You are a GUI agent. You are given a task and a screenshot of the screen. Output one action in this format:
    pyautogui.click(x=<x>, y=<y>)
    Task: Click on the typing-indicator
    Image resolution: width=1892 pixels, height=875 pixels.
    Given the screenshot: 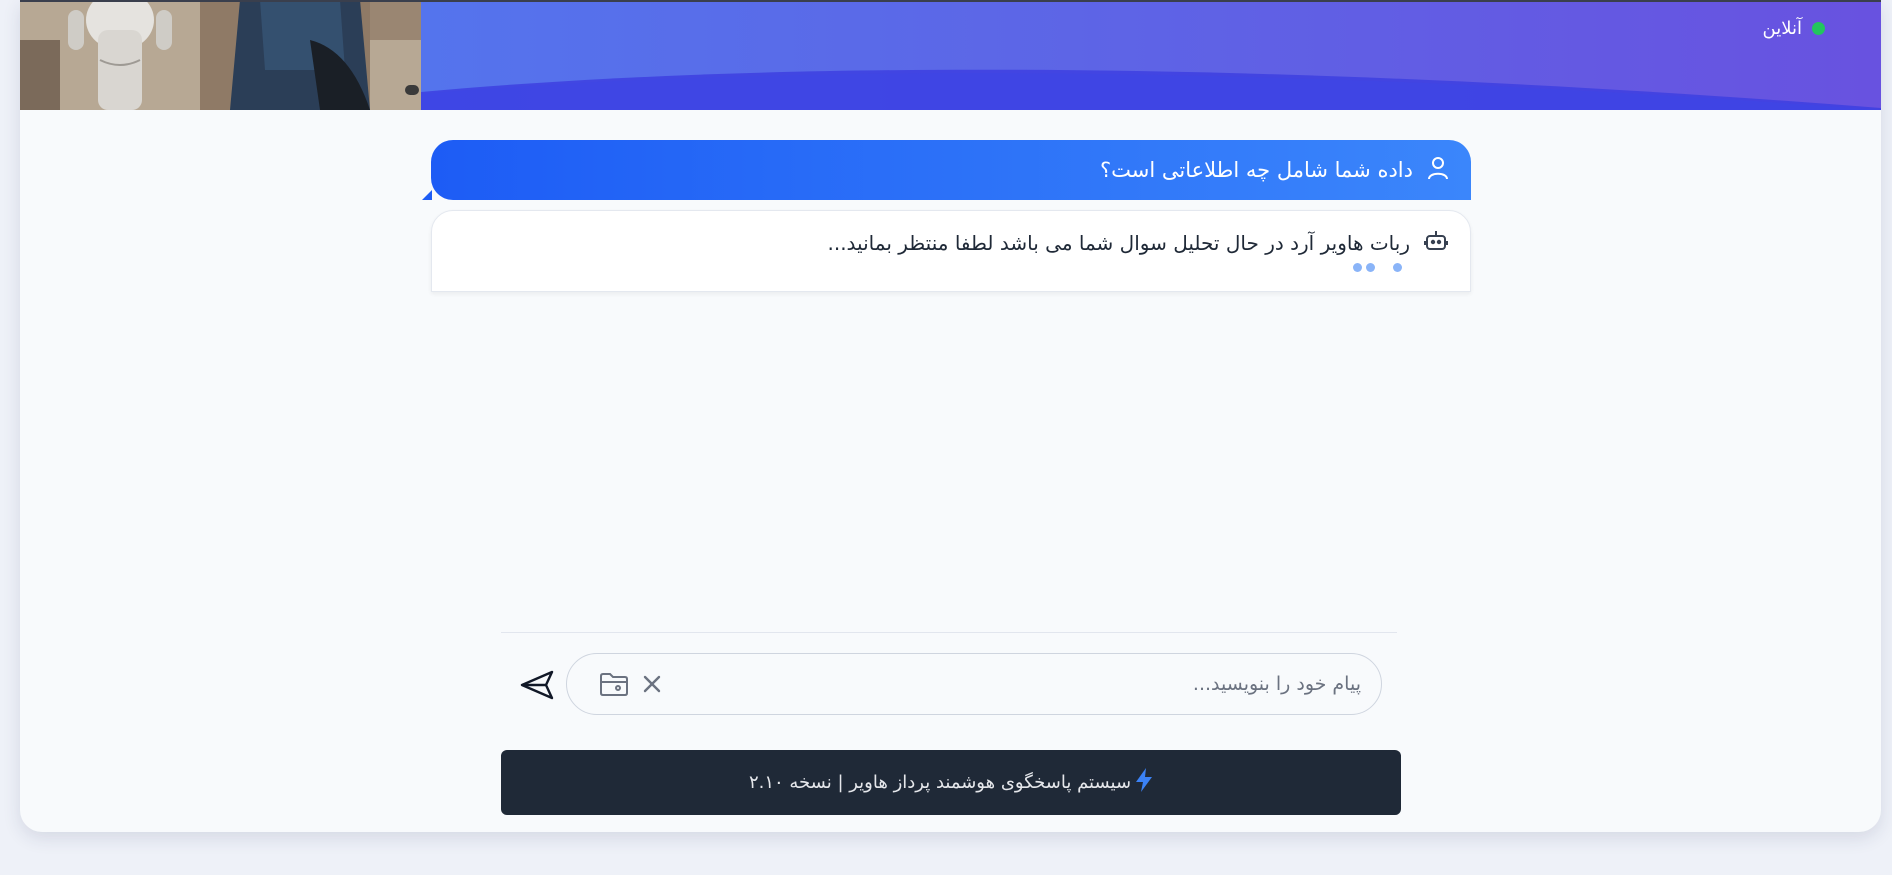 What is the action you would take?
    pyautogui.click(x=1377, y=267)
    